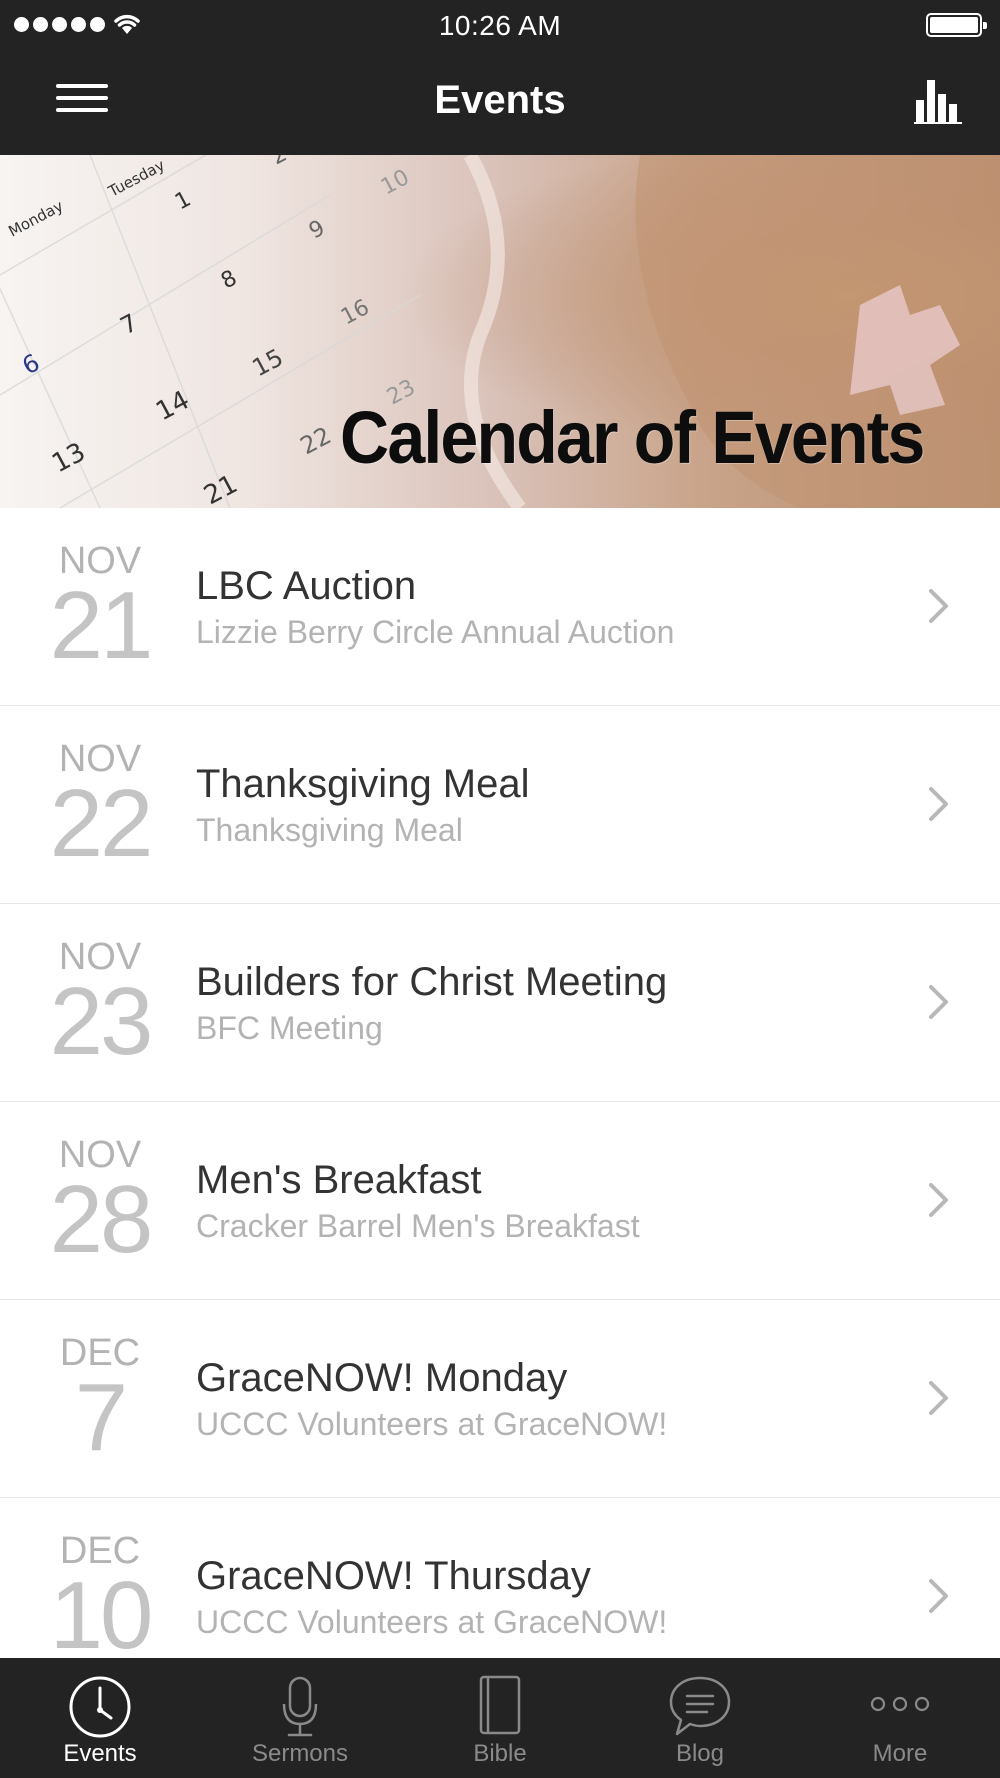  I want to click on tab-label: Sermons, so click(300, 1753).